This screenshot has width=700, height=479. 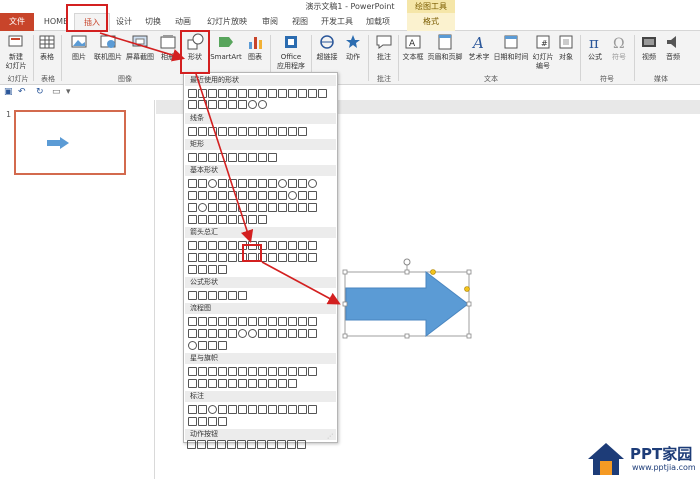 What do you see at coordinates (661, 454) in the screenshot?
I see `brand-name: PPT家园` at bounding box center [661, 454].